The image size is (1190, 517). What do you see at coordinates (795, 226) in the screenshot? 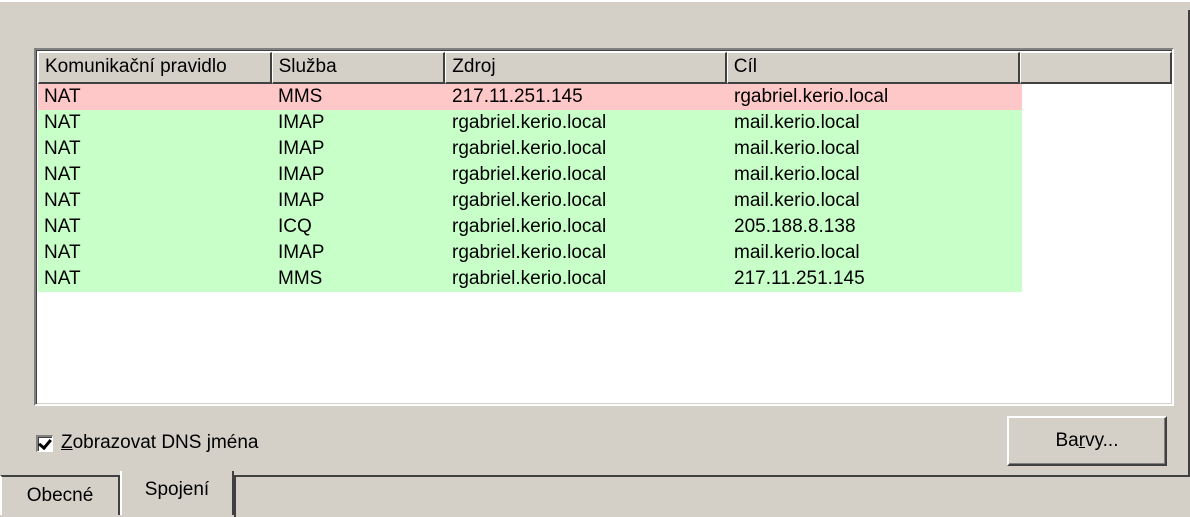
I see `cell-target: 205.188.8.138` at bounding box center [795, 226].